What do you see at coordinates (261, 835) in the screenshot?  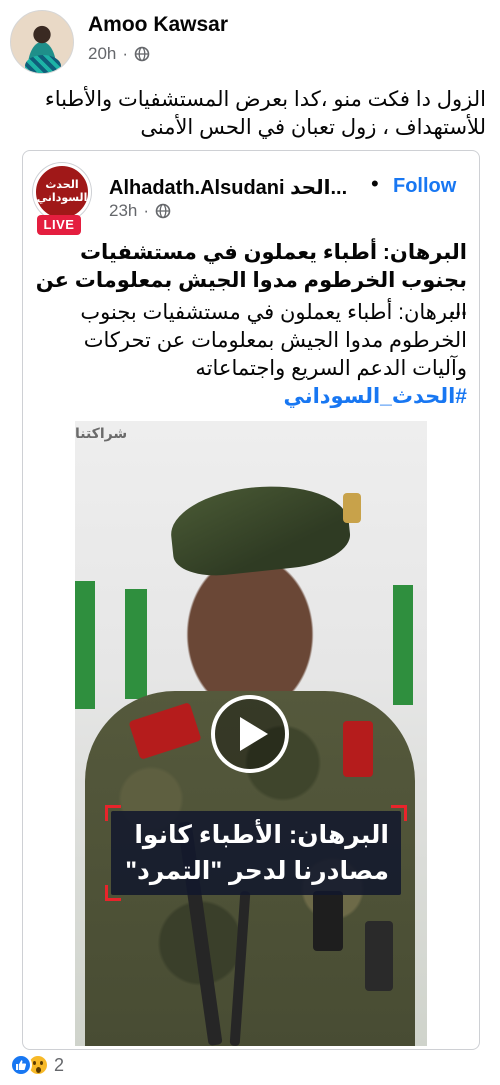 I see `video-caption-line1: البرهان: الأطباء كانوا` at bounding box center [261, 835].